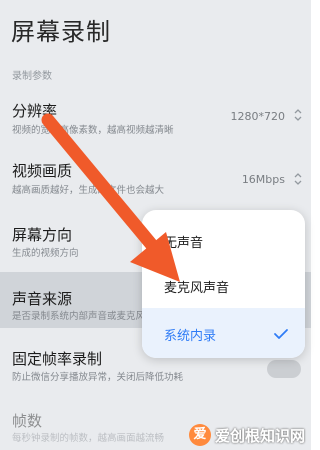 The image size is (320, 450). I want to click on popup-option-microphone: 麦克风声音, so click(223, 285).